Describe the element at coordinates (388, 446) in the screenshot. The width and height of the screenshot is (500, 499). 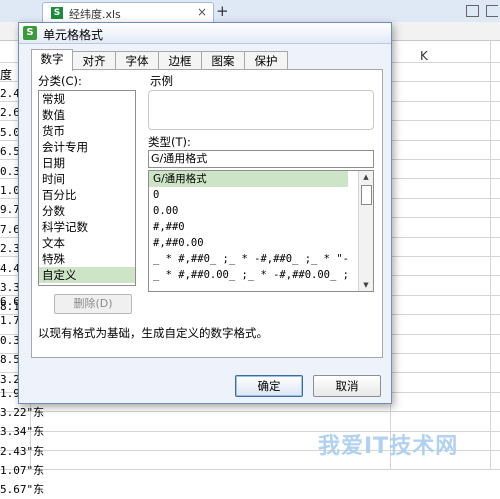
I see `site-watermark: 我爱IT技术网` at that location.